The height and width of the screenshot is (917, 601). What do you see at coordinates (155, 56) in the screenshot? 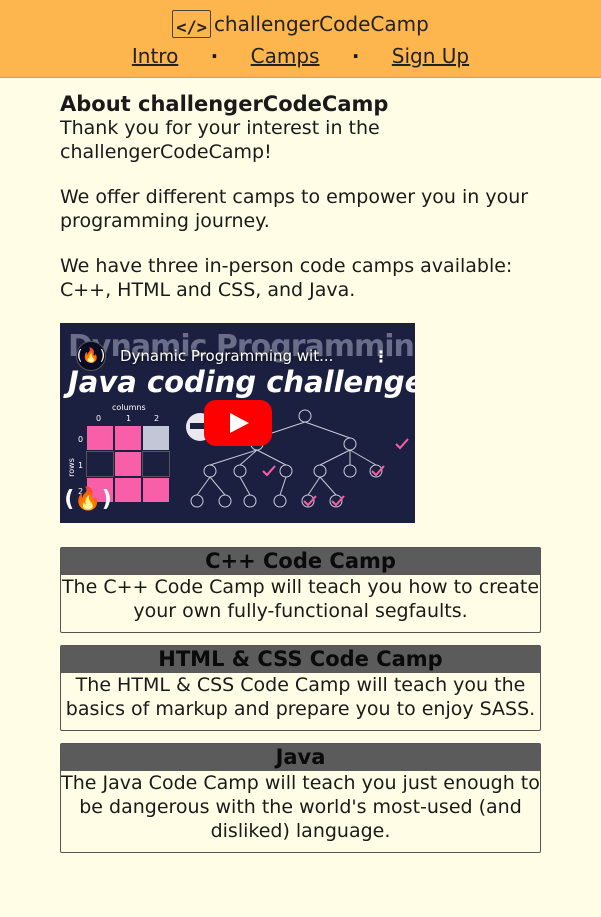
I see `nav-link-intro: Intro` at bounding box center [155, 56].